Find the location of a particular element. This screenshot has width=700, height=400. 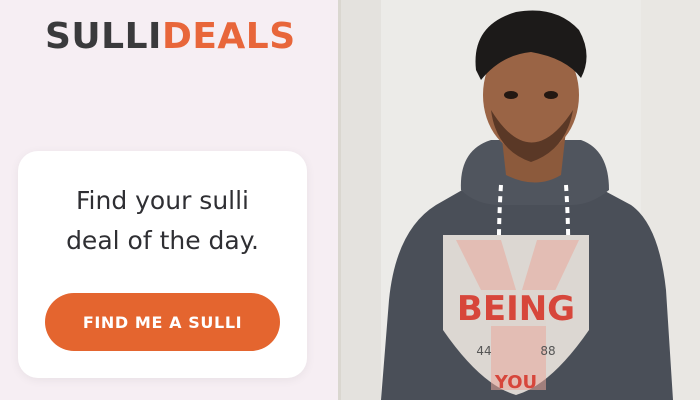

shirt-number-left: 44 is located at coordinates (483, 351).